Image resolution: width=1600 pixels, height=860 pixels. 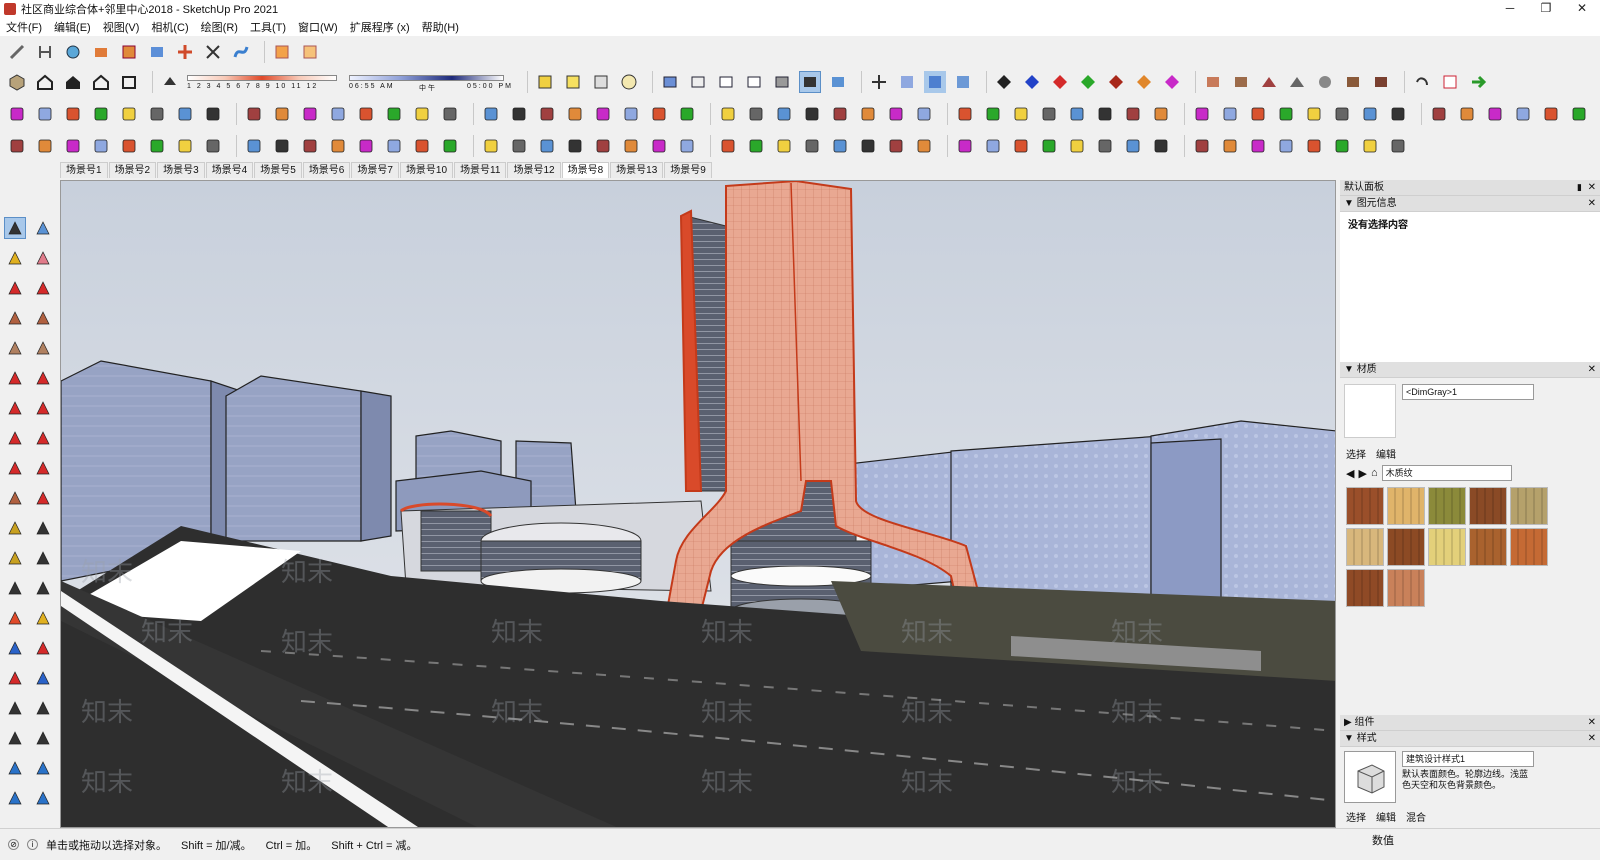 What do you see at coordinates (32, 844) in the screenshot?
I see `info-icon: i` at bounding box center [32, 844].